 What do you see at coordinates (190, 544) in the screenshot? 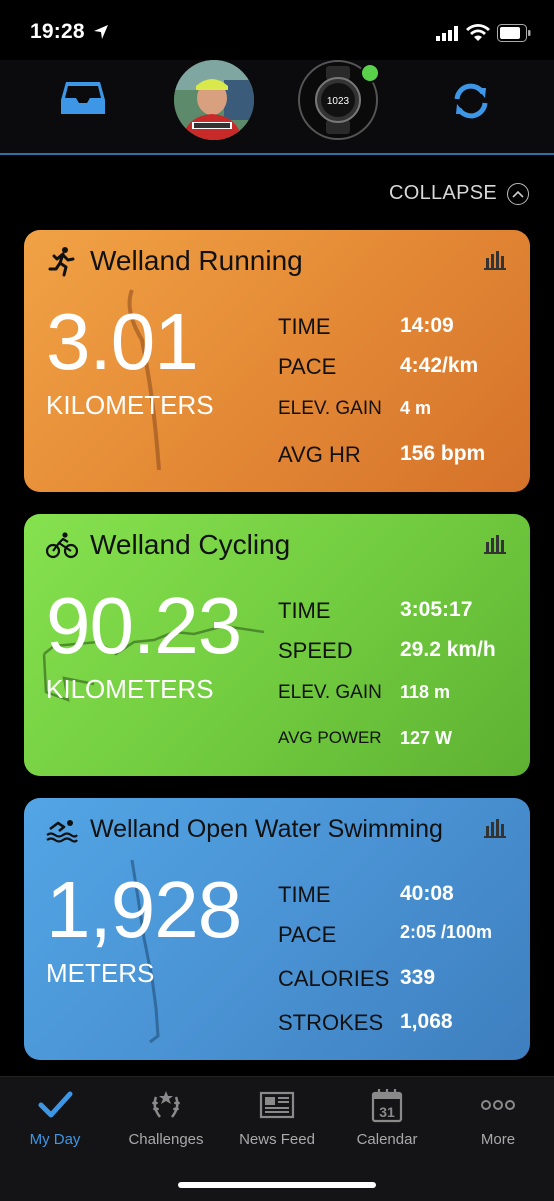
I see `activity-title: Welland Cycling` at bounding box center [190, 544].